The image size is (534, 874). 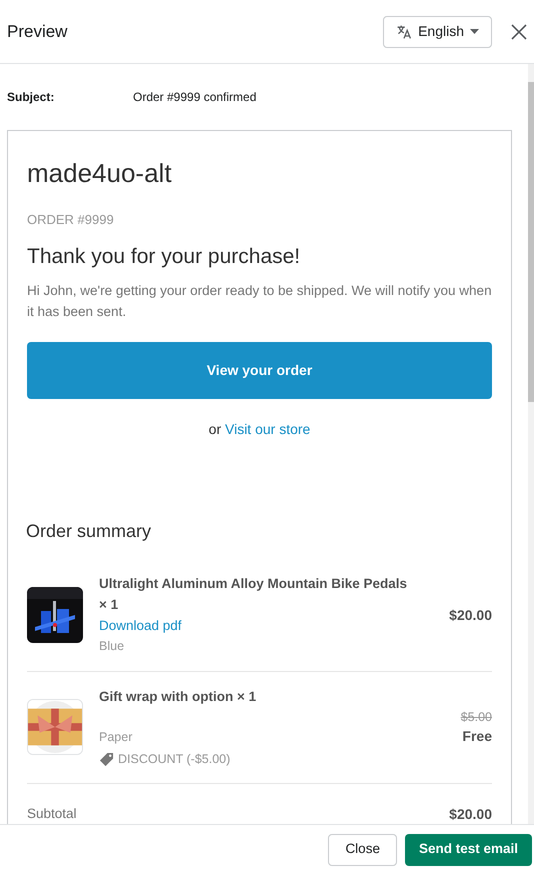 I want to click on dialog-title: Preview, so click(x=37, y=31).